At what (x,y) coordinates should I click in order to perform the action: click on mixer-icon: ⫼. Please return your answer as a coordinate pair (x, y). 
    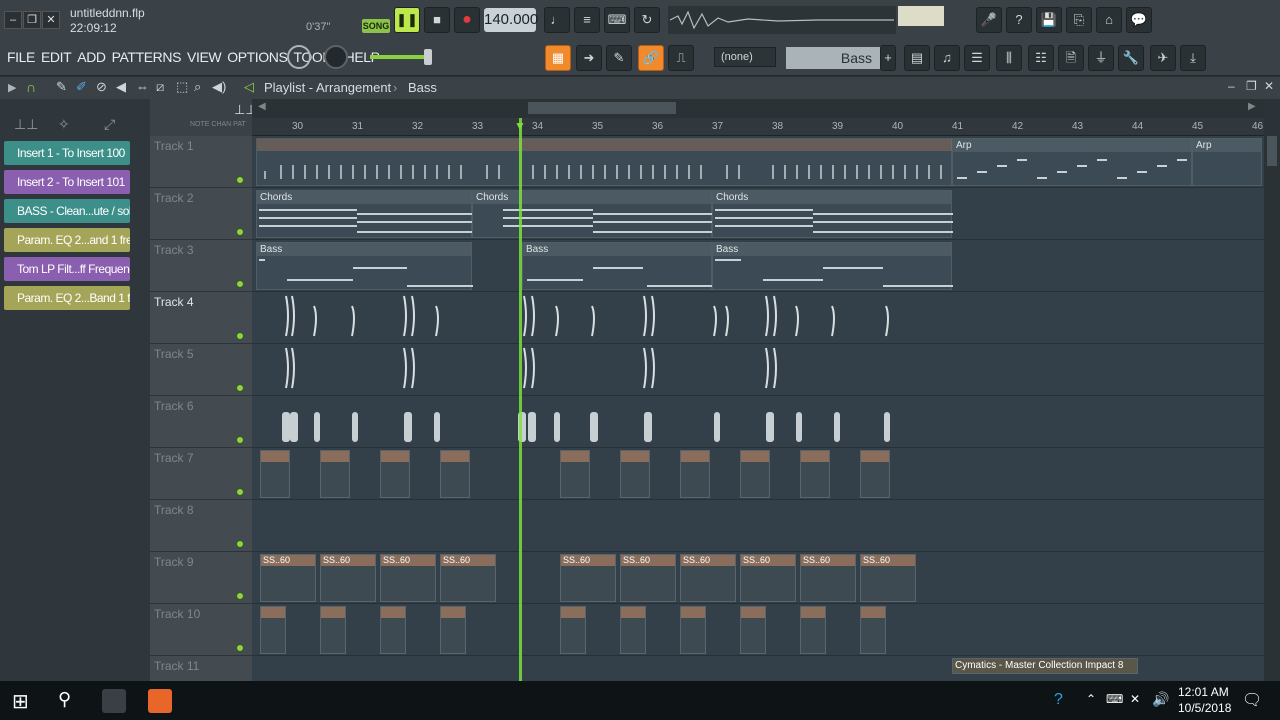
    Looking at the image, I should click on (1009, 58).